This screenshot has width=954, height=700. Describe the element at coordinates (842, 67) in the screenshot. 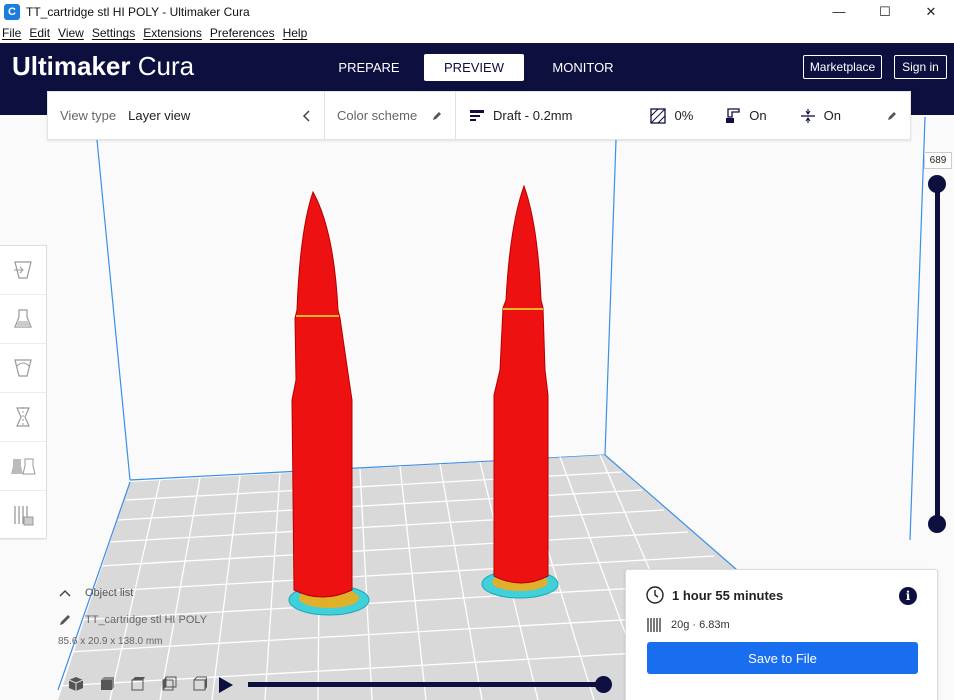

I see `marketplace-button: Marketplace` at that location.